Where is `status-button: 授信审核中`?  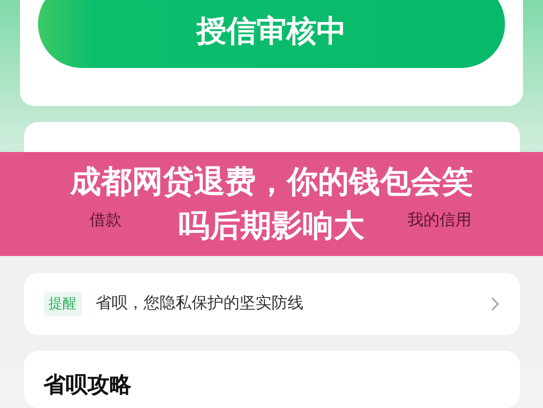
status-button: 授信审核中 is located at coordinates (271, 34).